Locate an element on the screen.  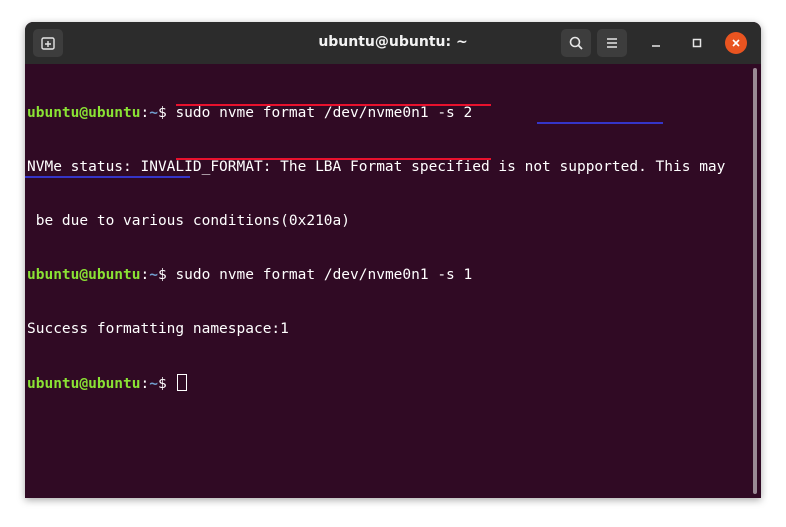
annotation-underline-not-supported is located at coordinates (600, 123).